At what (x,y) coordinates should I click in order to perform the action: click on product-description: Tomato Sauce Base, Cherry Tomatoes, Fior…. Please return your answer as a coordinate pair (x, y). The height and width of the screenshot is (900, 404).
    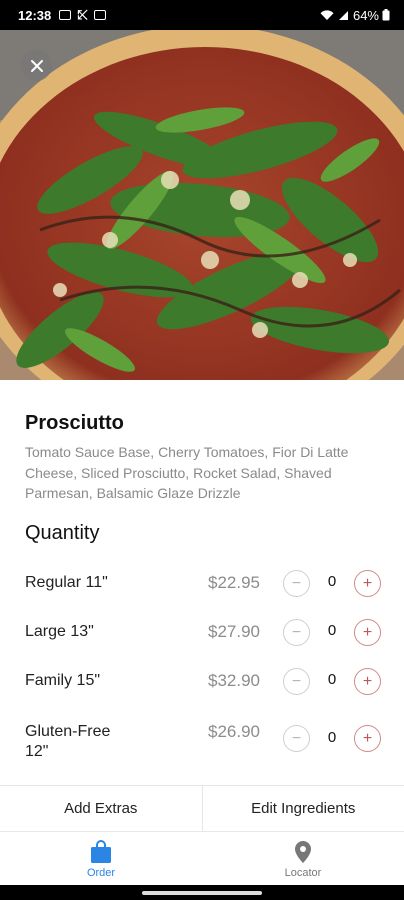
    Looking at the image, I should click on (187, 472).